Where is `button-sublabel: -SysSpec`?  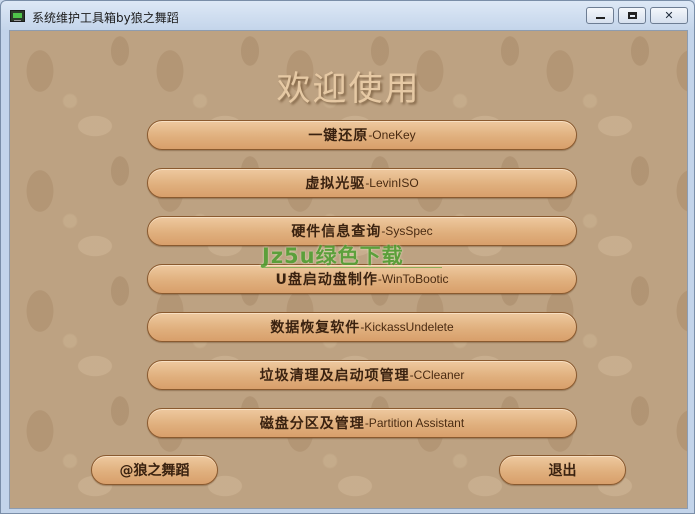 button-sublabel: -SysSpec is located at coordinates (407, 231).